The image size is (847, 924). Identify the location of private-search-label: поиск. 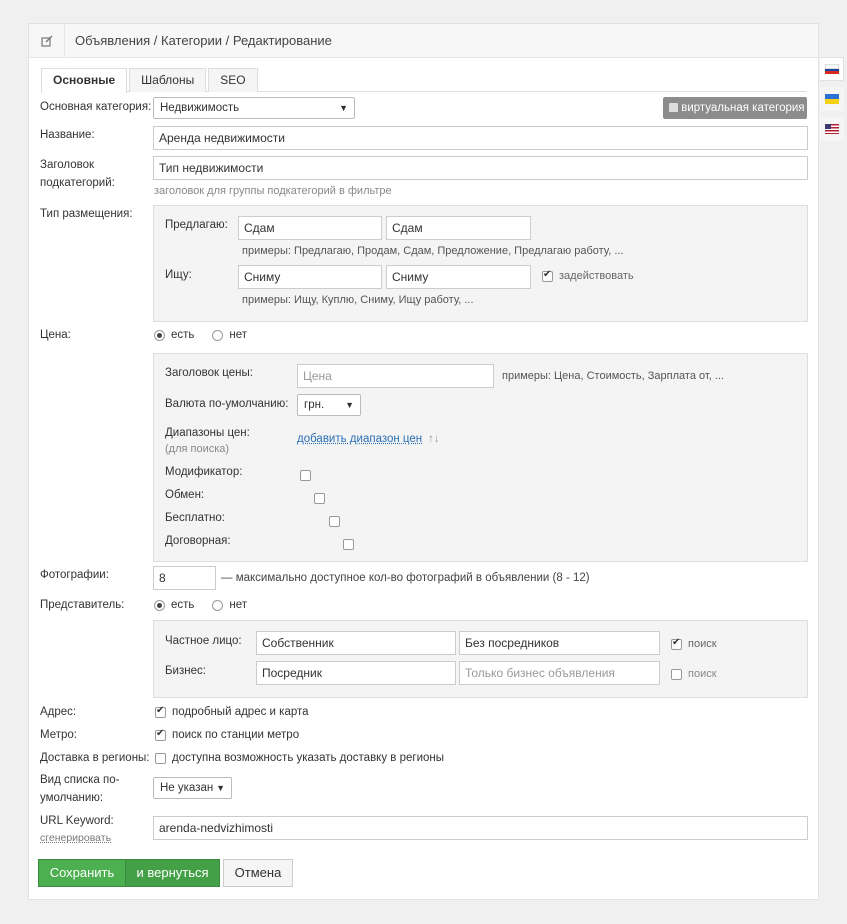
(702, 644).